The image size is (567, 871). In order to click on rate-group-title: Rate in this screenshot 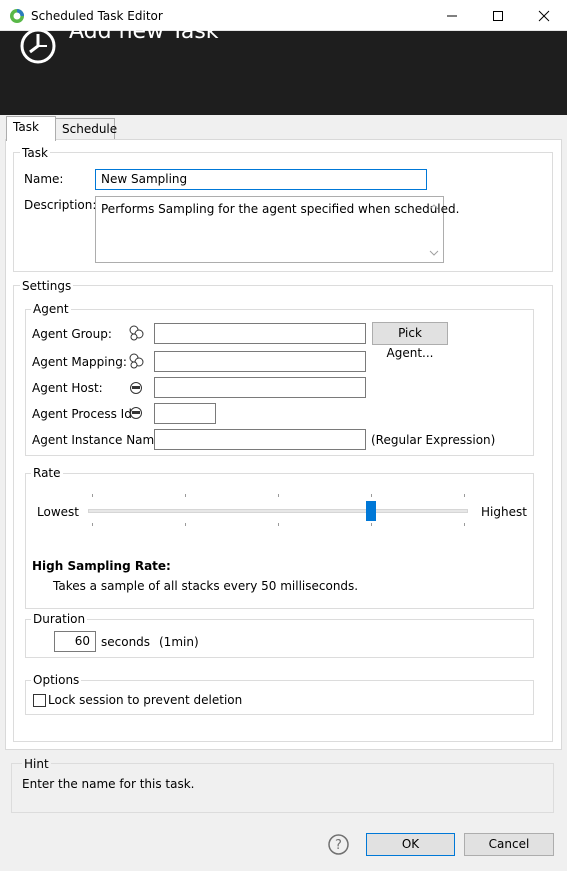, I will do `click(47, 473)`.